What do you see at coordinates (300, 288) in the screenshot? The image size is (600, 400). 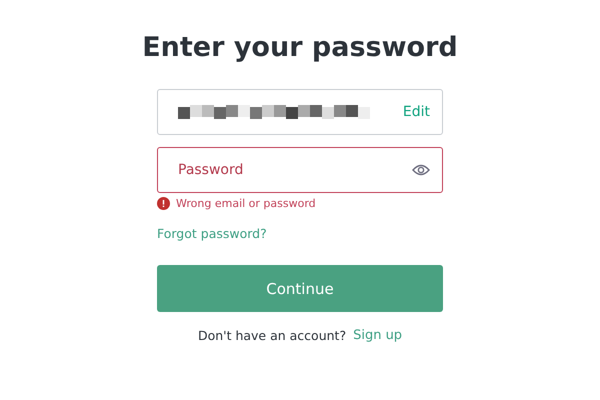 I see `continue-button: Continue` at bounding box center [300, 288].